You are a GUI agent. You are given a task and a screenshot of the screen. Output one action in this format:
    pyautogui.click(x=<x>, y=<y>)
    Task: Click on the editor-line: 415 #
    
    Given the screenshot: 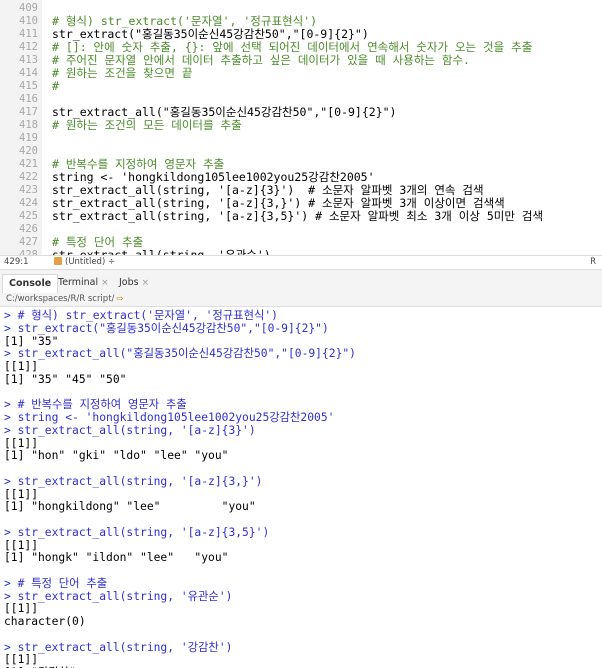 What is the action you would take?
    pyautogui.click(x=301, y=86)
    